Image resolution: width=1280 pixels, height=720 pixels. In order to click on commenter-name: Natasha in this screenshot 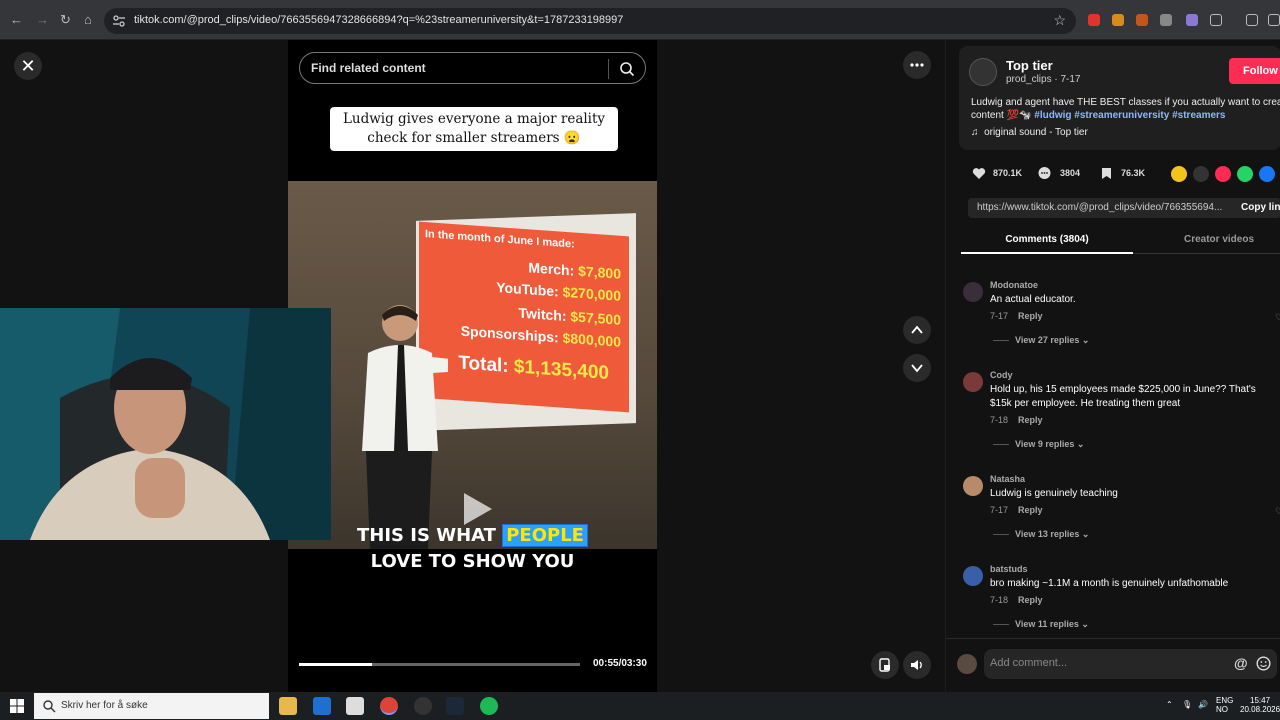, I will do `click(1007, 479)`.